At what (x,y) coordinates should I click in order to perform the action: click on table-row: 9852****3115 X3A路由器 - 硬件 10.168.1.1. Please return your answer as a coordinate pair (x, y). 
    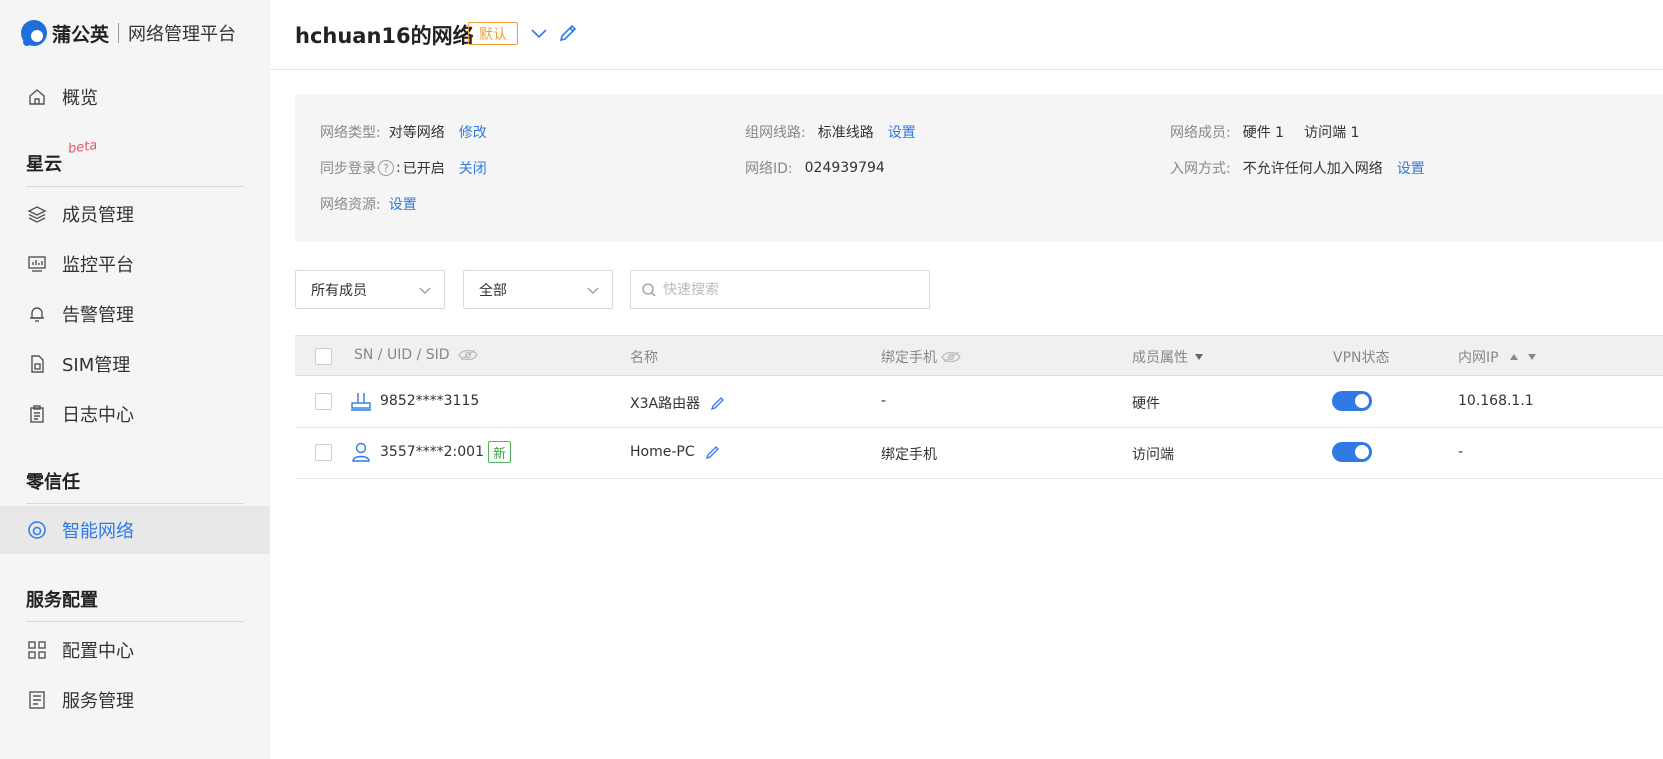
    Looking at the image, I should click on (979, 402).